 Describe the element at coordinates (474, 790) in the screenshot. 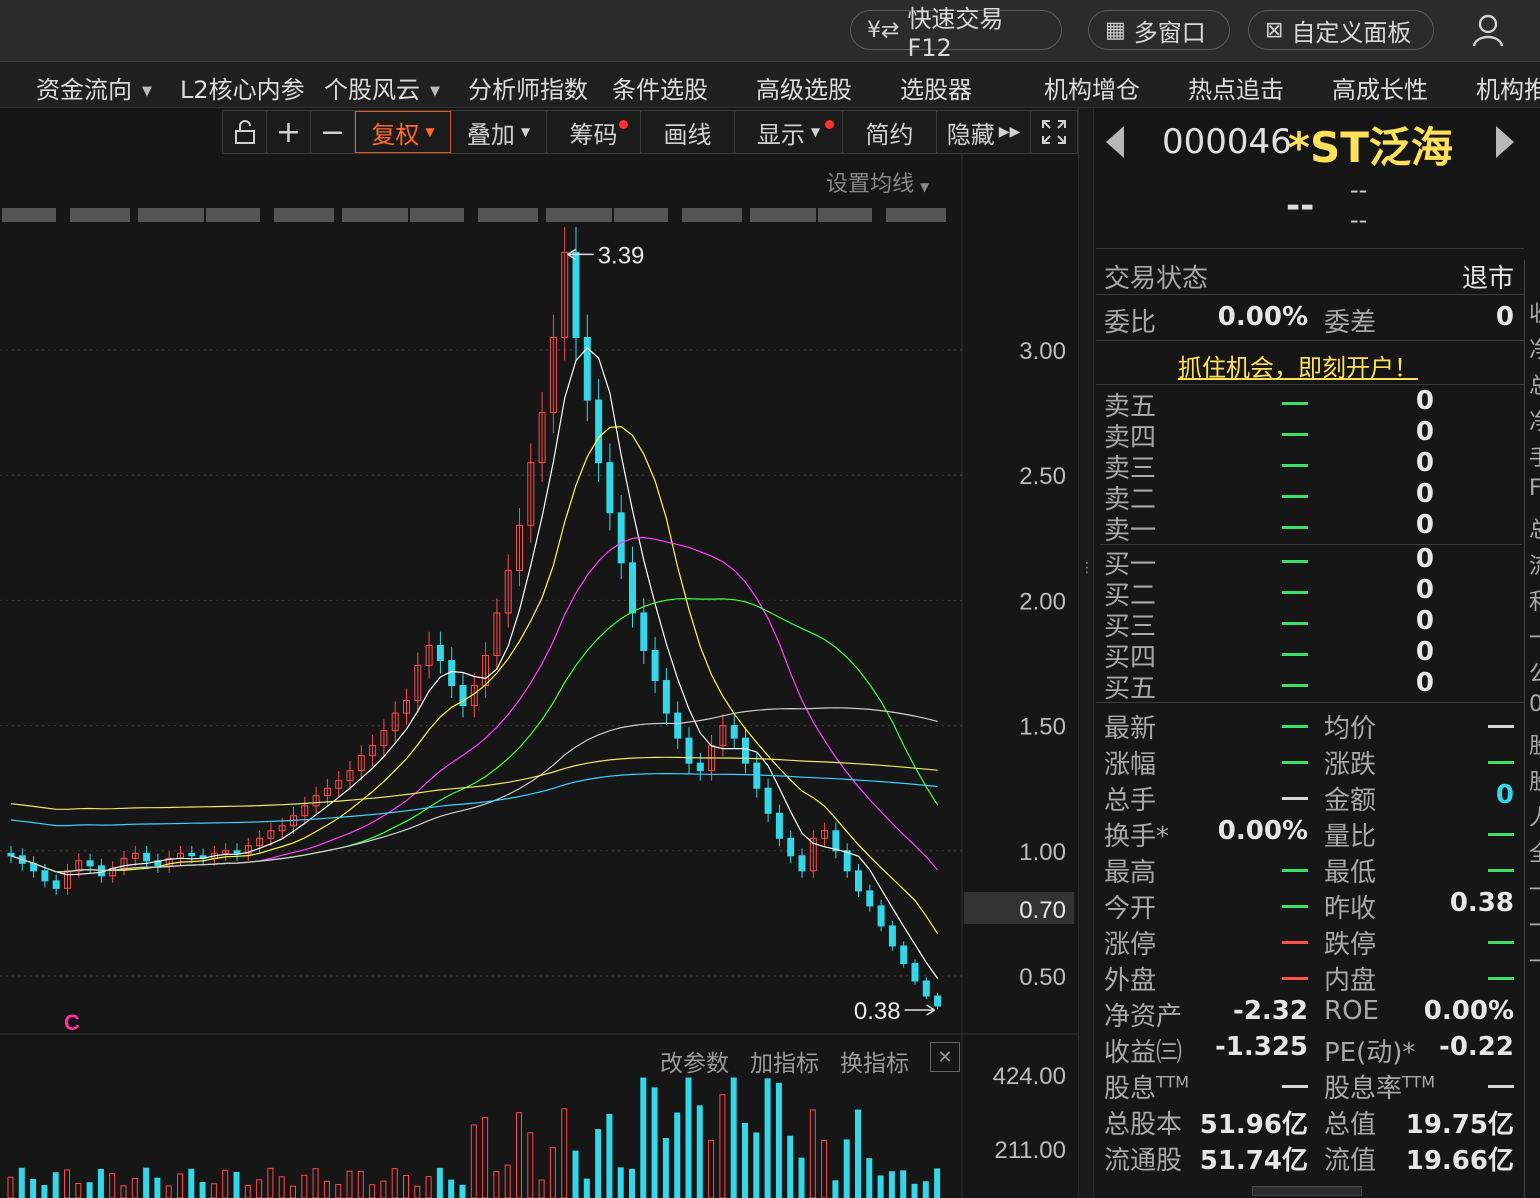

I see `ma60-line` at that location.